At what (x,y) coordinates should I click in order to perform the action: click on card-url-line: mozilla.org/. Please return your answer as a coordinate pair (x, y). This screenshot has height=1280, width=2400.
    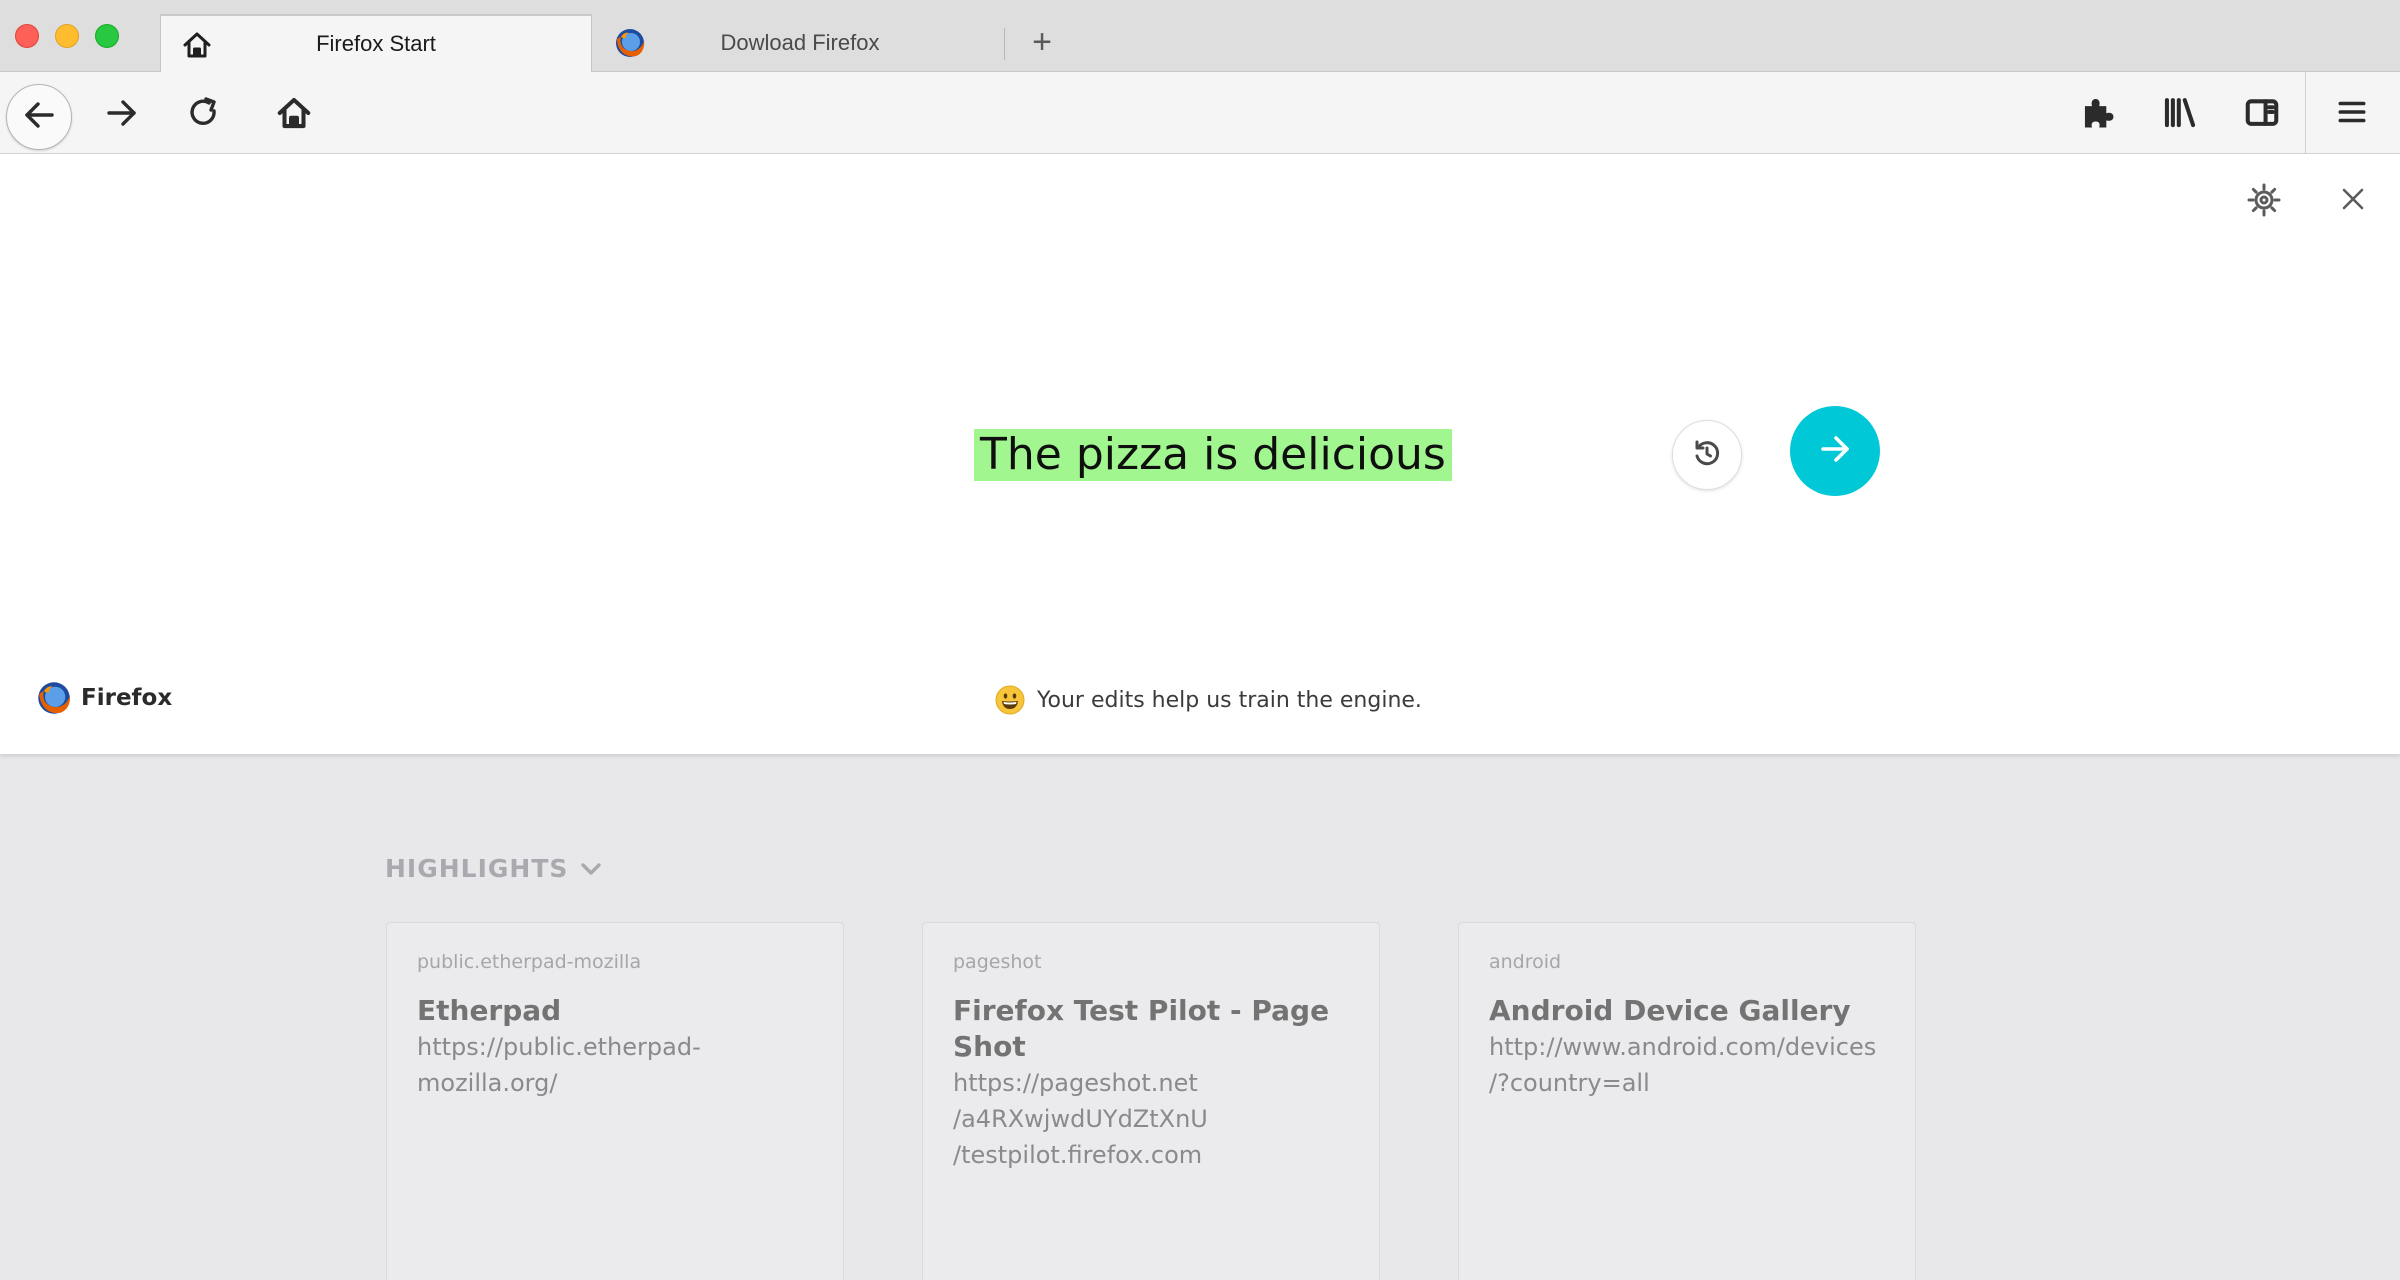
    Looking at the image, I should click on (487, 1083).